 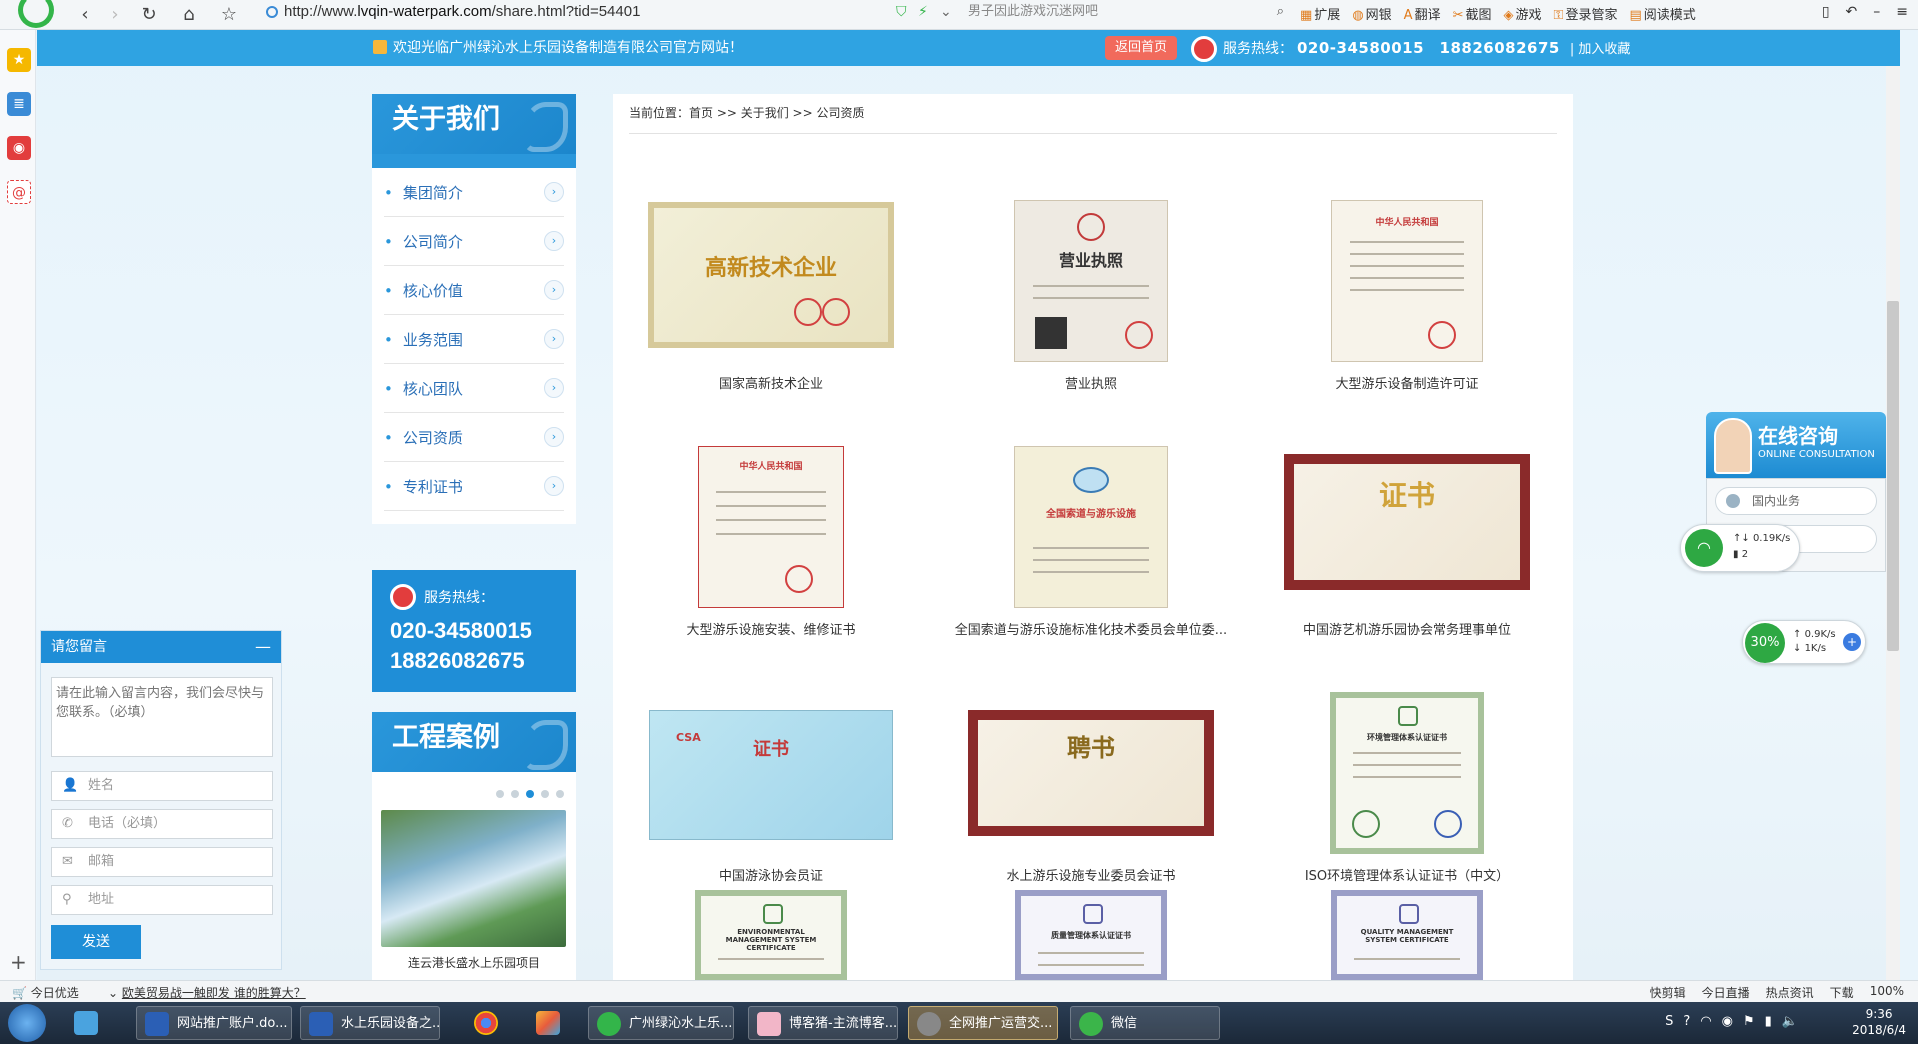 I want to click on phone-field: ✆ 电话（必填）, so click(x=162, y=824).